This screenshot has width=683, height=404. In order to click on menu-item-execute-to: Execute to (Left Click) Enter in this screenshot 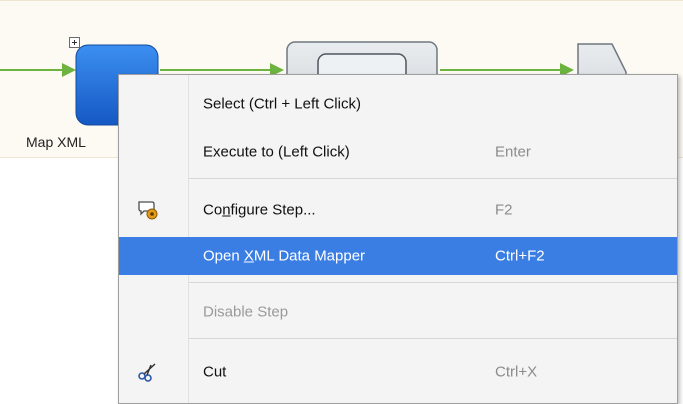, I will do `click(398, 152)`.